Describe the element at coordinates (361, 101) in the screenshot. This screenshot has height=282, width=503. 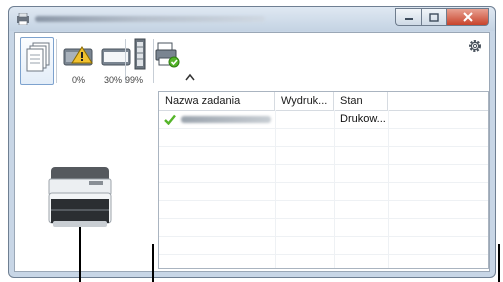
I see `column-header-status: Stan` at that location.